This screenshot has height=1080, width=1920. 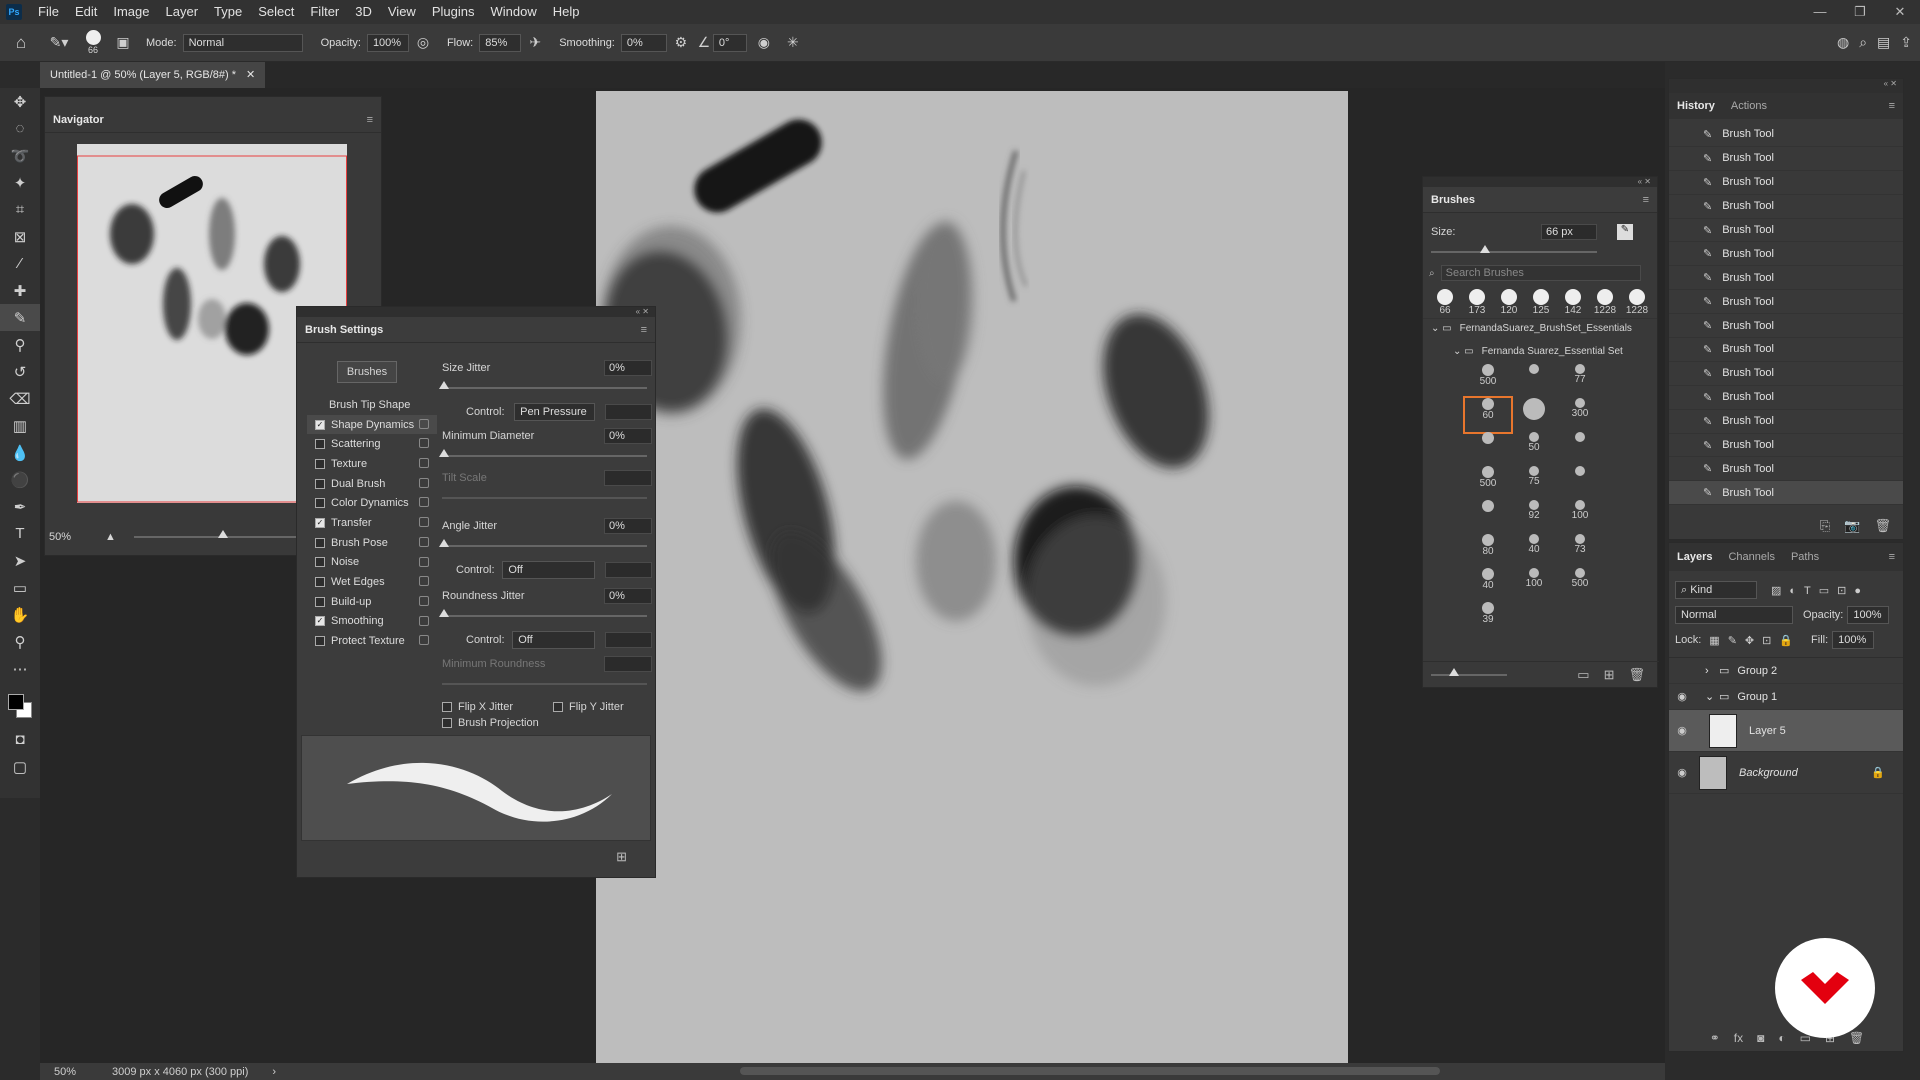 I want to click on brush-search-input: Search Brushes, so click(x=1540, y=273).